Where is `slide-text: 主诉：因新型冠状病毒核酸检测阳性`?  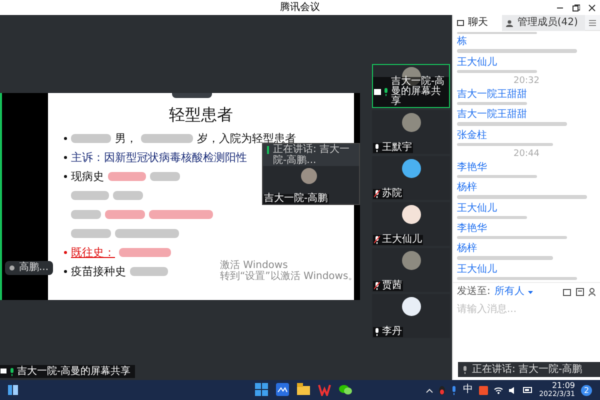 slide-text: 主诉：因新型冠状病毒核酸检测阳性 is located at coordinates (159, 157).